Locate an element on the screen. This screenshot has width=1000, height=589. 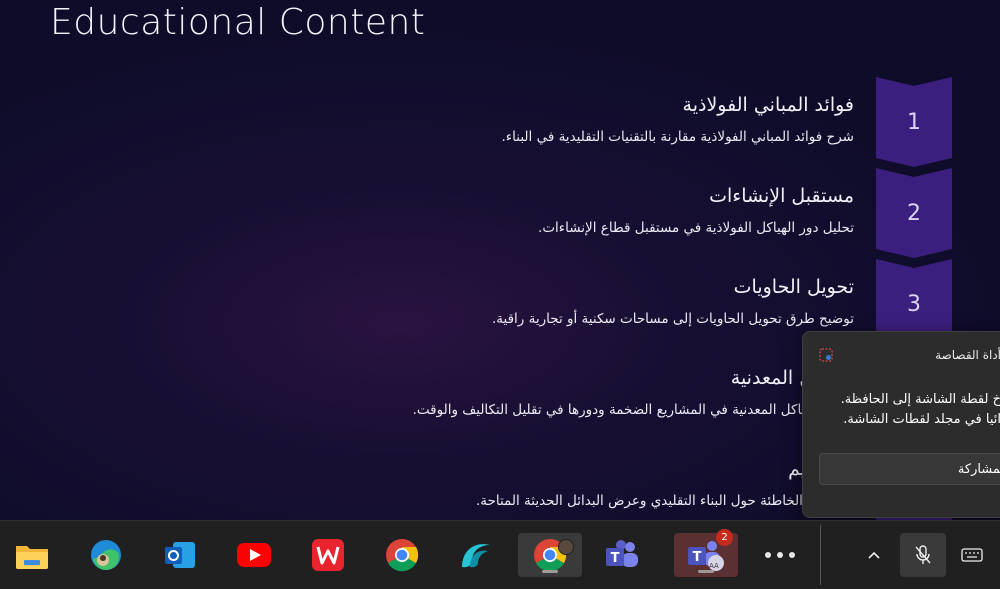
item-heading: تحويل الحاويات is located at coordinates (793, 287).